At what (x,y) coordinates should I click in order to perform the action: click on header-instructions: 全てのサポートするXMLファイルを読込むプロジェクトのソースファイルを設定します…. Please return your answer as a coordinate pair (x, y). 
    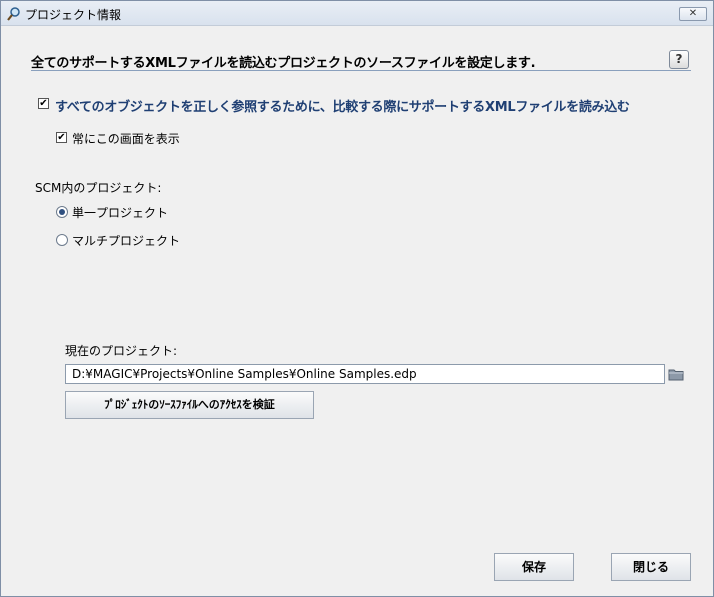
    Looking at the image, I should click on (283, 63).